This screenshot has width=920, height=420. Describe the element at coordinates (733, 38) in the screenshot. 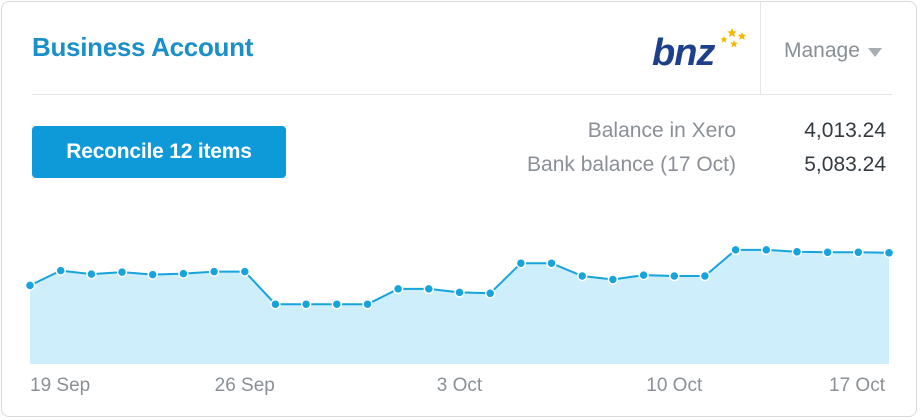

I see `logo-stars-icon` at that location.